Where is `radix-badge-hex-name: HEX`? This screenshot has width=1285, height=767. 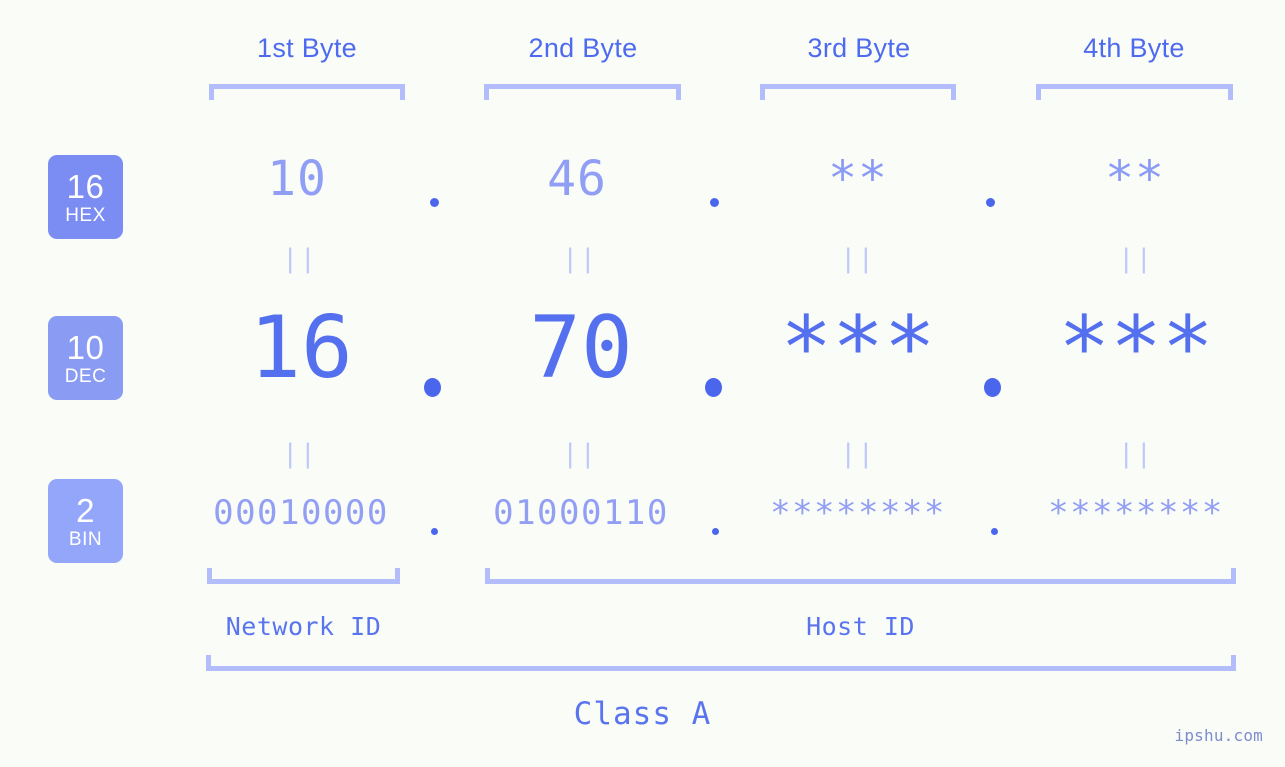
radix-badge-hex-name: HEX is located at coordinates (85, 215).